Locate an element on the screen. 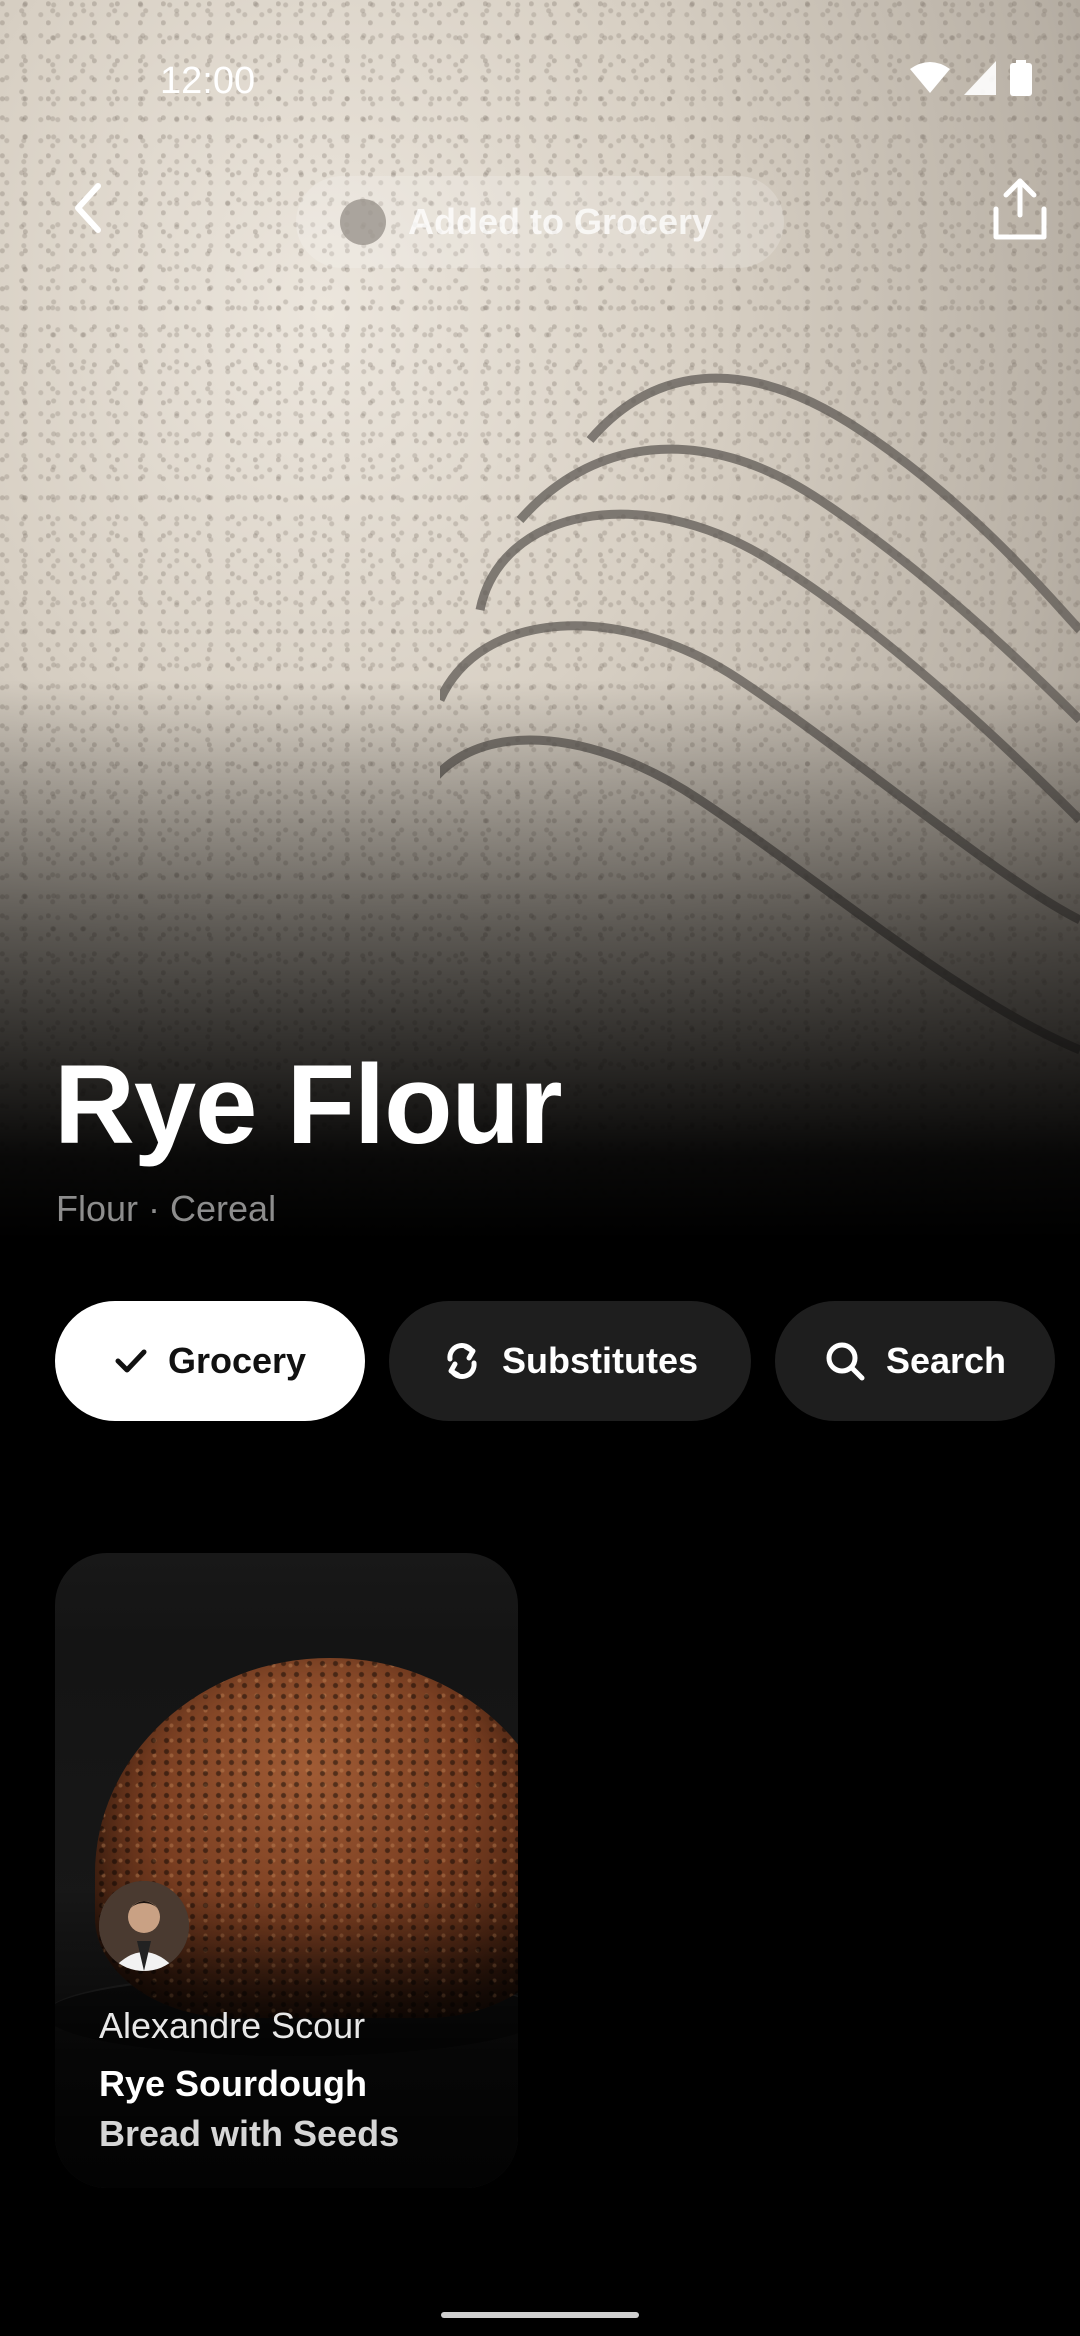 The image size is (1080, 2336). wifi-icon is located at coordinates (930, 77).